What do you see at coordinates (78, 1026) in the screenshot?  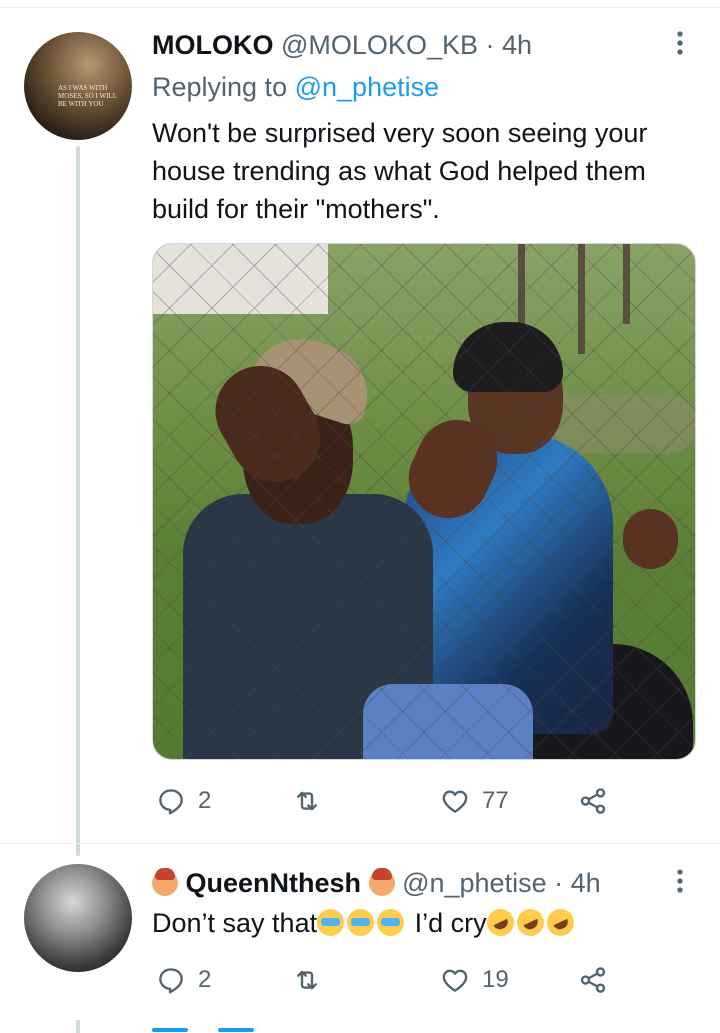 I see `thread-connector-bottom` at bounding box center [78, 1026].